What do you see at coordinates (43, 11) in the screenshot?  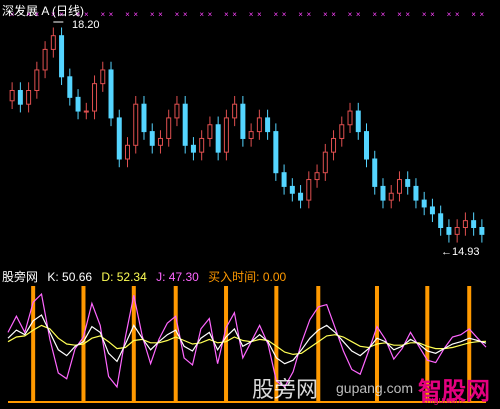 I see `stock-title: 深发展 A (日线)` at bounding box center [43, 11].